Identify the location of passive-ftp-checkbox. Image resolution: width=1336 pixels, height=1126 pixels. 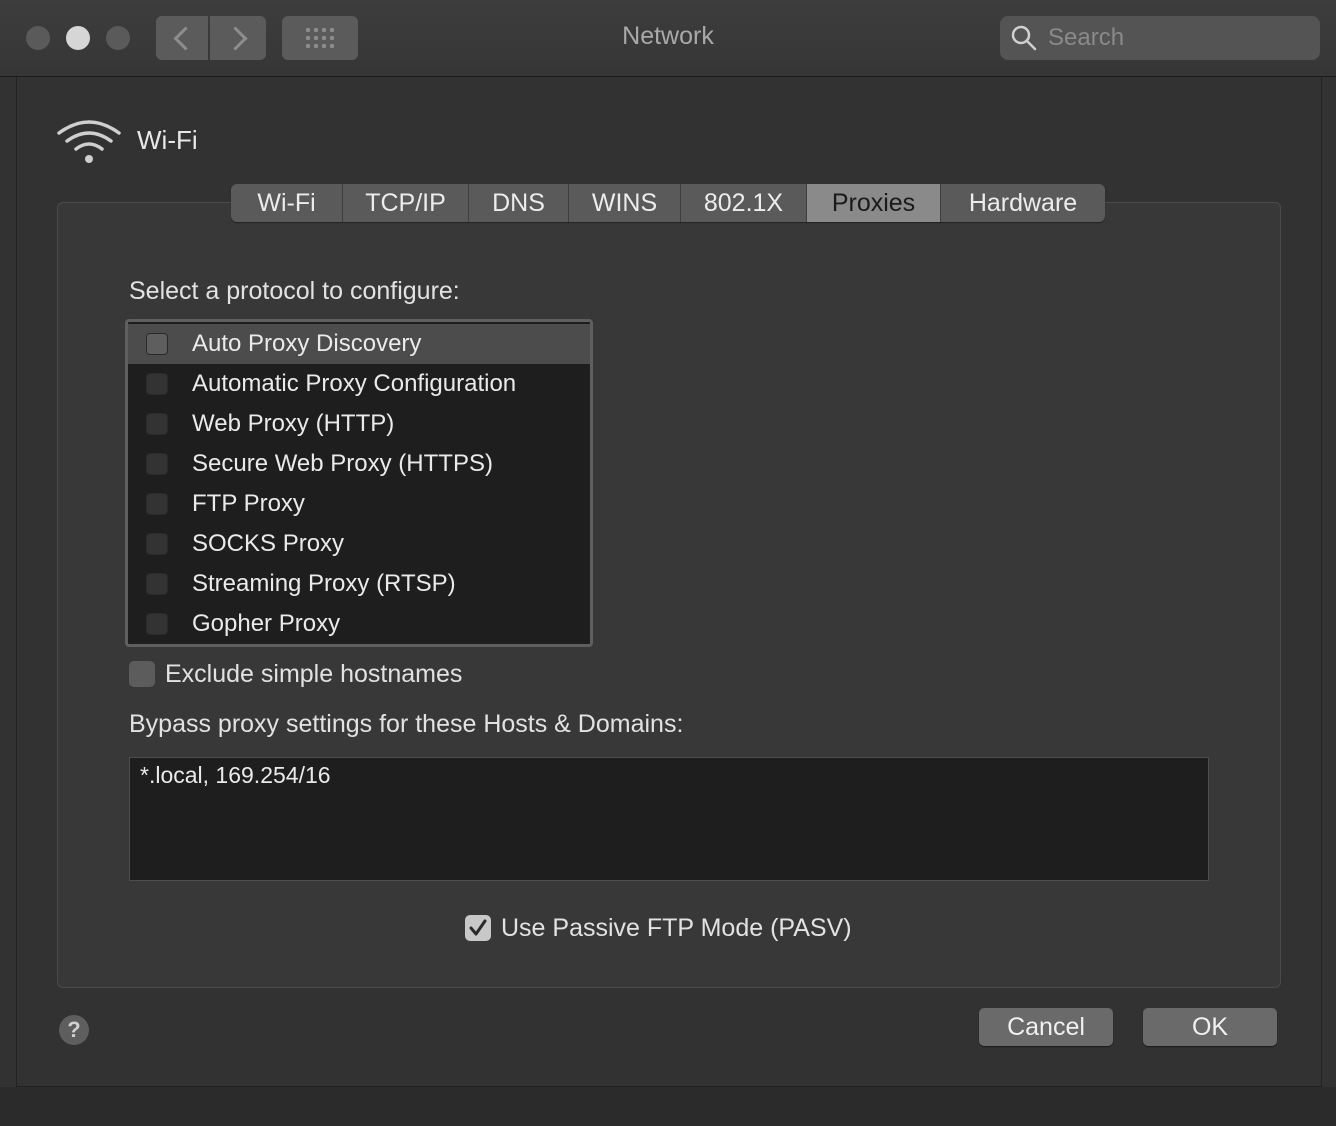
(478, 928).